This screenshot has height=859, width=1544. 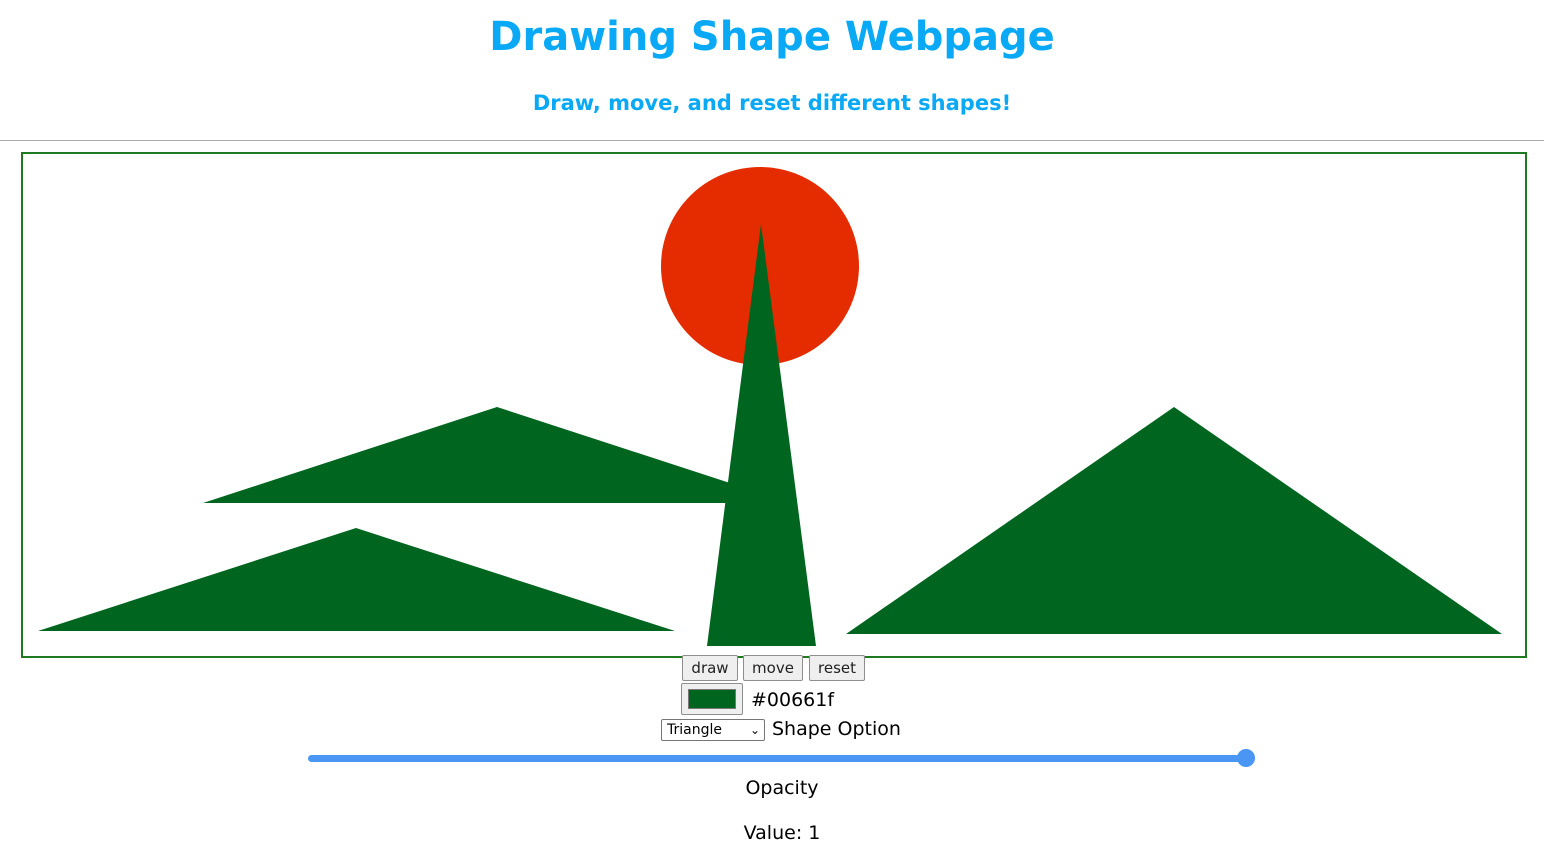 What do you see at coordinates (773, 668) in the screenshot?
I see `move-button: move` at bounding box center [773, 668].